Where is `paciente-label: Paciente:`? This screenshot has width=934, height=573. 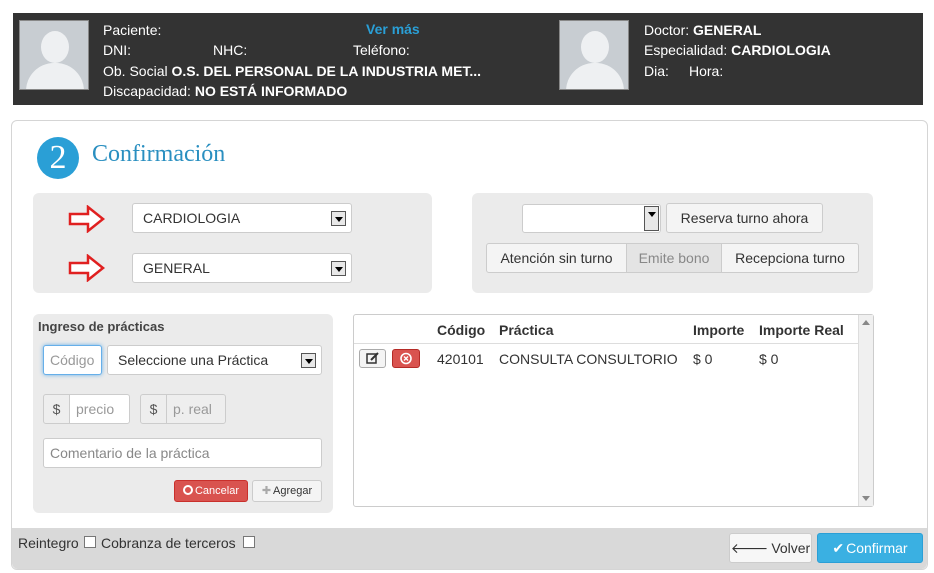 paciente-label: Paciente: is located at coordinates (132, 30).